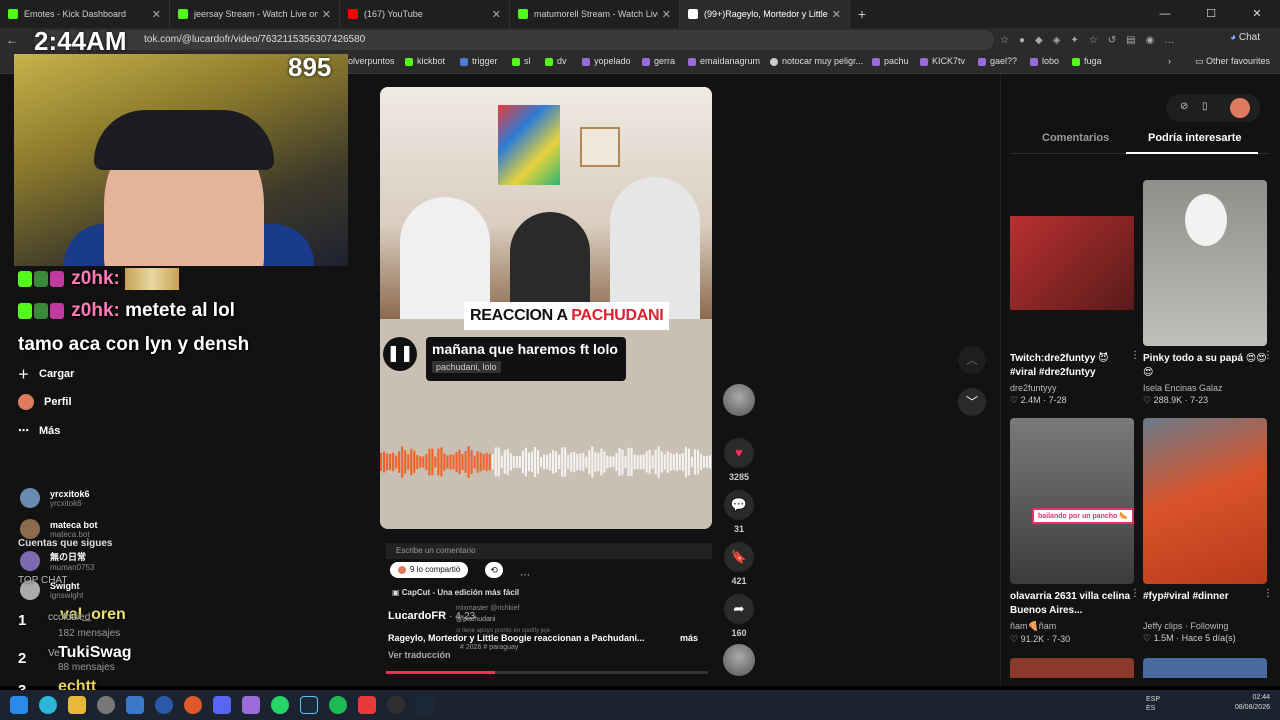 The width and height of the screenshot is (1280, 720). Describe the element at coordinates (1205, 106) in the screenshot. I see `device-icon: ▯` at that location.